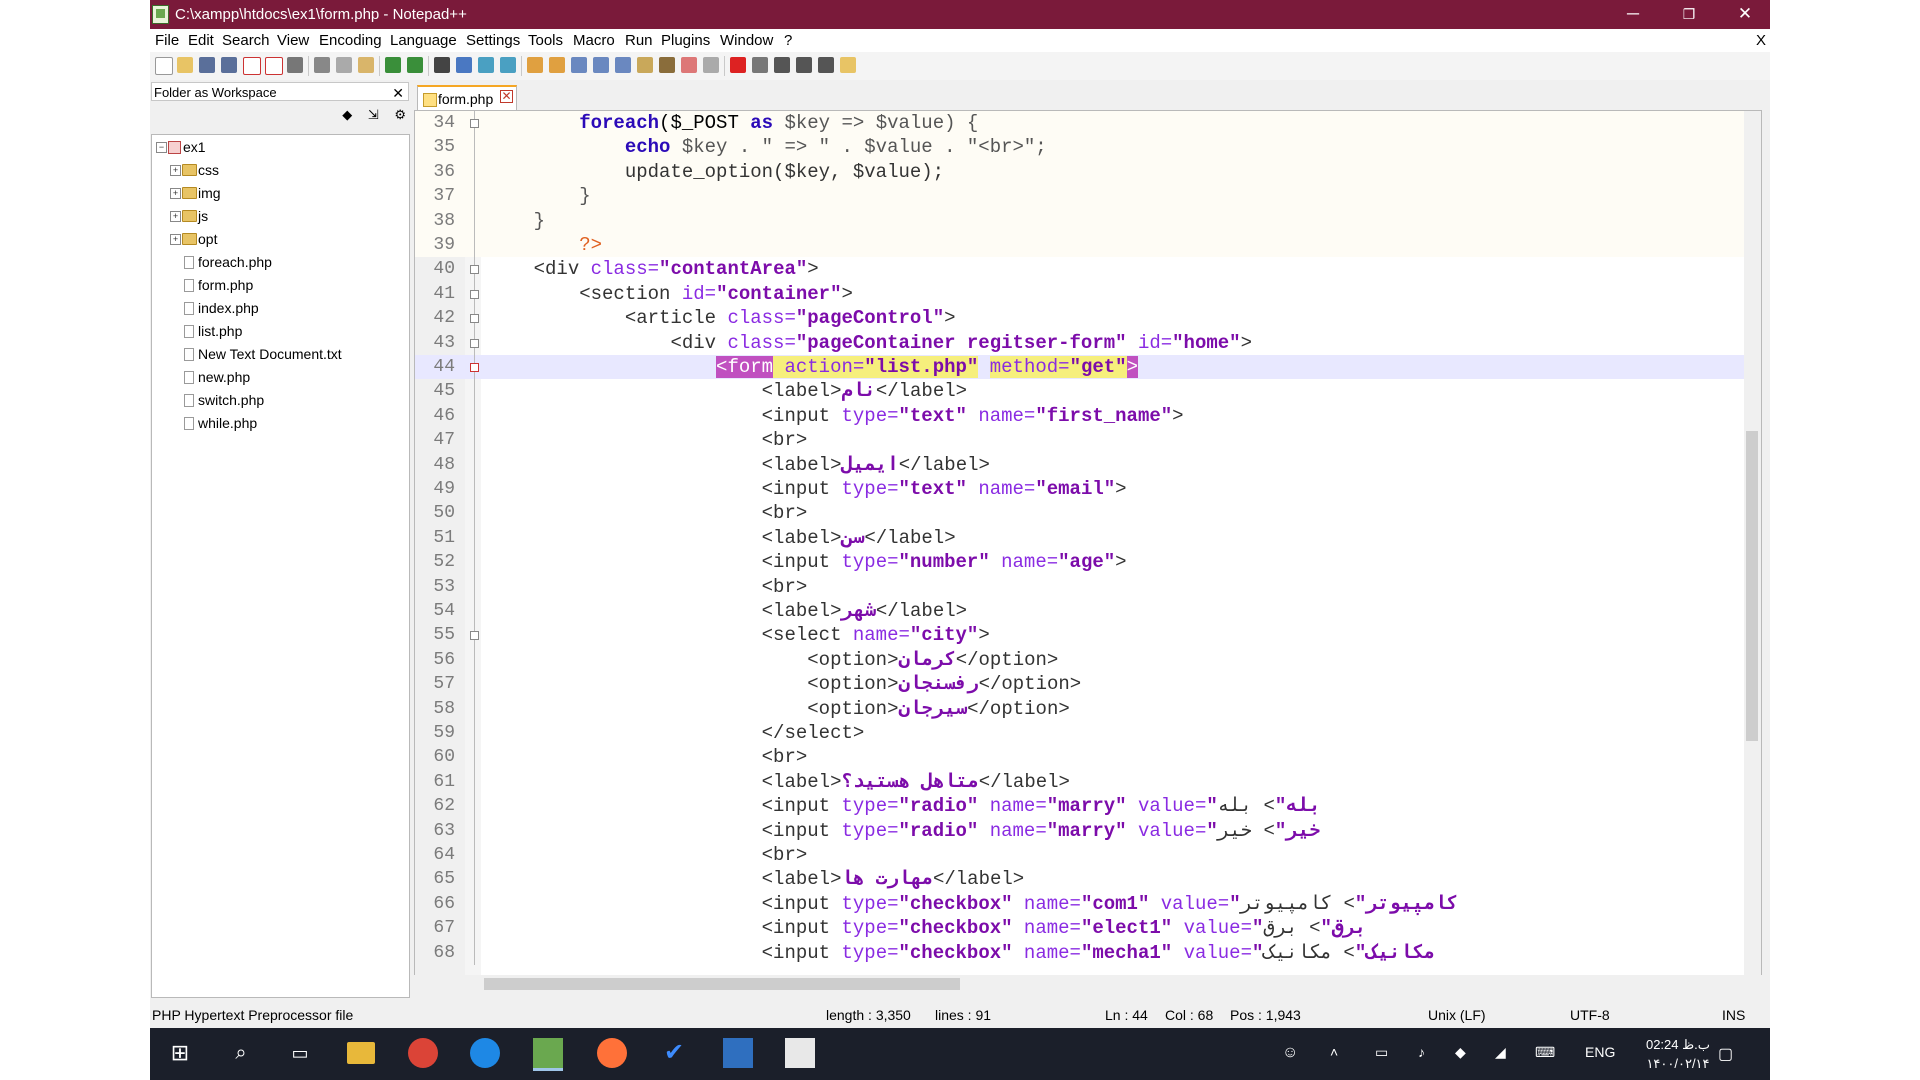  I want to click on horizontal-scroll-thumb, so click(722, 984).